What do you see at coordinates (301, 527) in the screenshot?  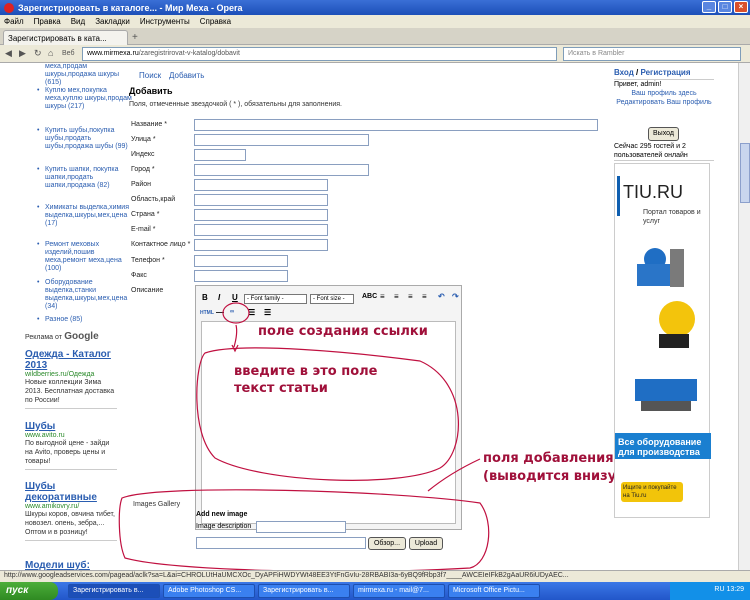 I see `image-description-input` at bounding box center [301, 527].